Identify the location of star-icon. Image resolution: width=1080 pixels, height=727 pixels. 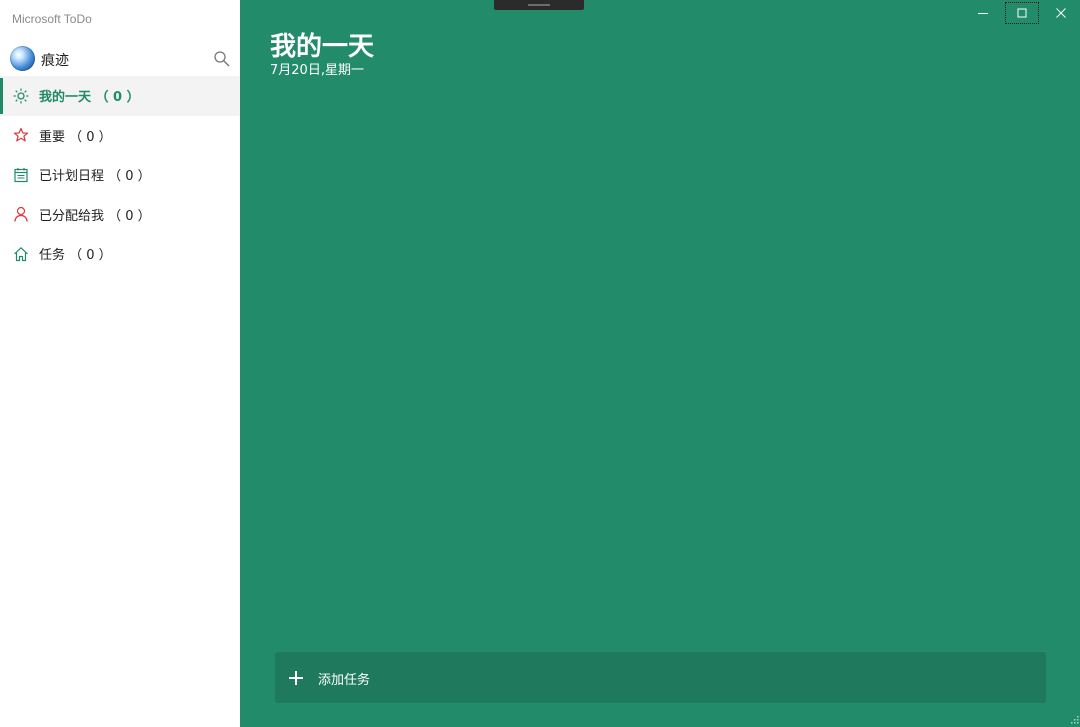
(21, 135).